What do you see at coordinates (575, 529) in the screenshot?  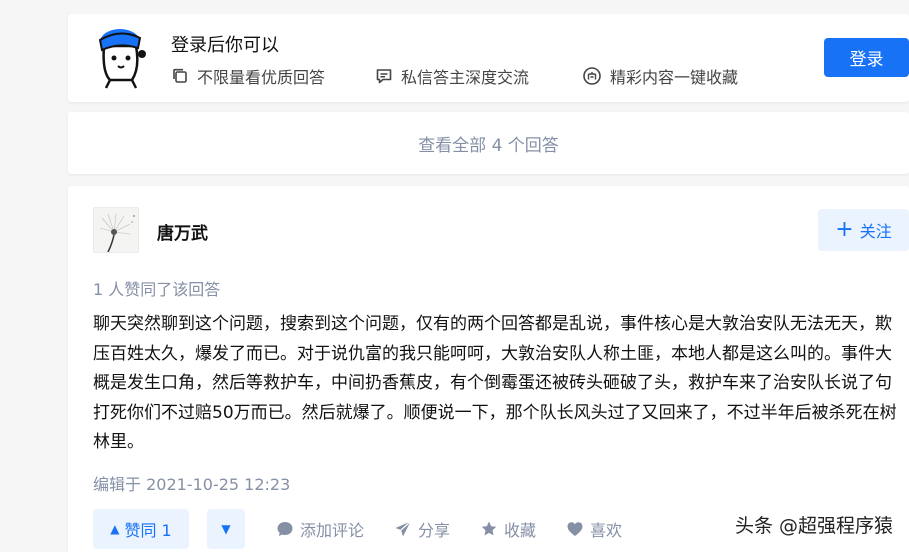 I see `heart-icon` at bounding box center [575, 529].